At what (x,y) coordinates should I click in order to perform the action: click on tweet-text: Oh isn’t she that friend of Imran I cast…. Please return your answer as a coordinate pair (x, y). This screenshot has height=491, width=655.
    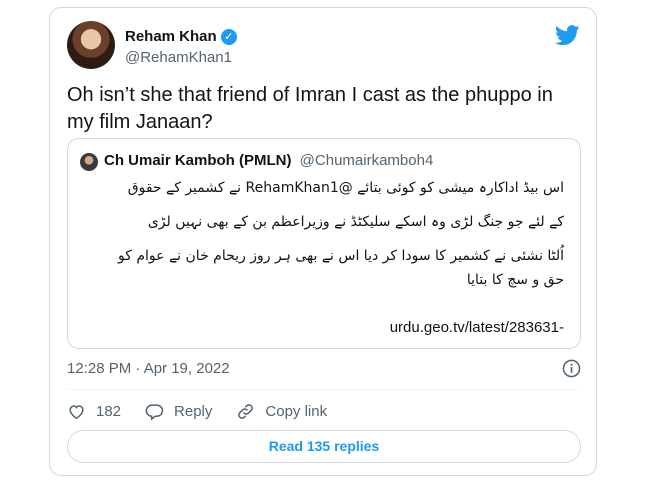
    Looking at the image, I should click on (310, 108).